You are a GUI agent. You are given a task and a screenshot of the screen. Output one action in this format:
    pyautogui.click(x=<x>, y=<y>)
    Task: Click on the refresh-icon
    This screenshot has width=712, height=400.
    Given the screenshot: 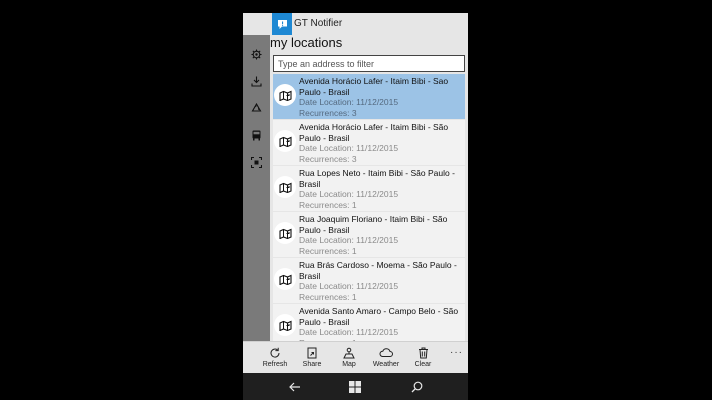 What is the action you would take?
    pyautogui.click(x=275, y=353)
    